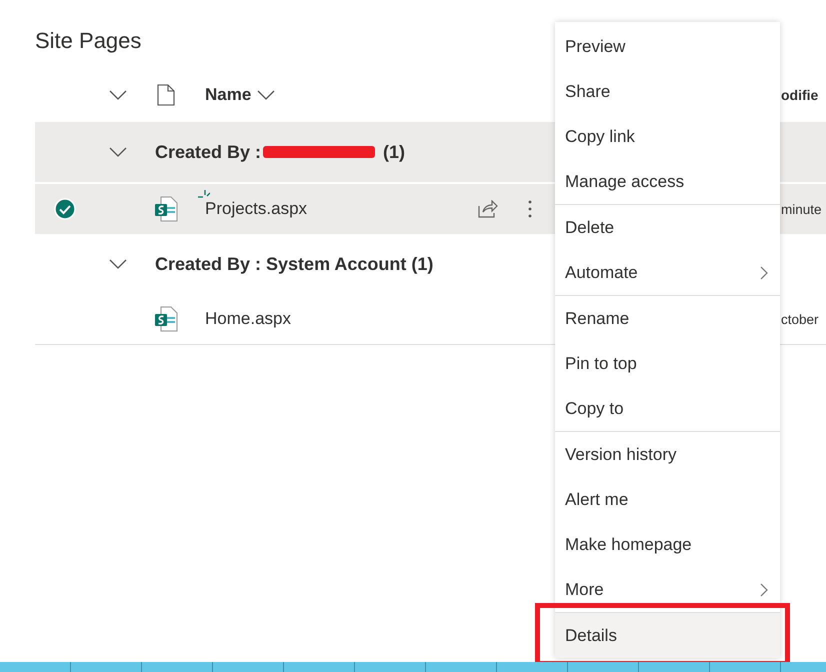 The height and width of the screenshot is (672, 826). I want to click on sort-chevron-icon, so click(266, 95).